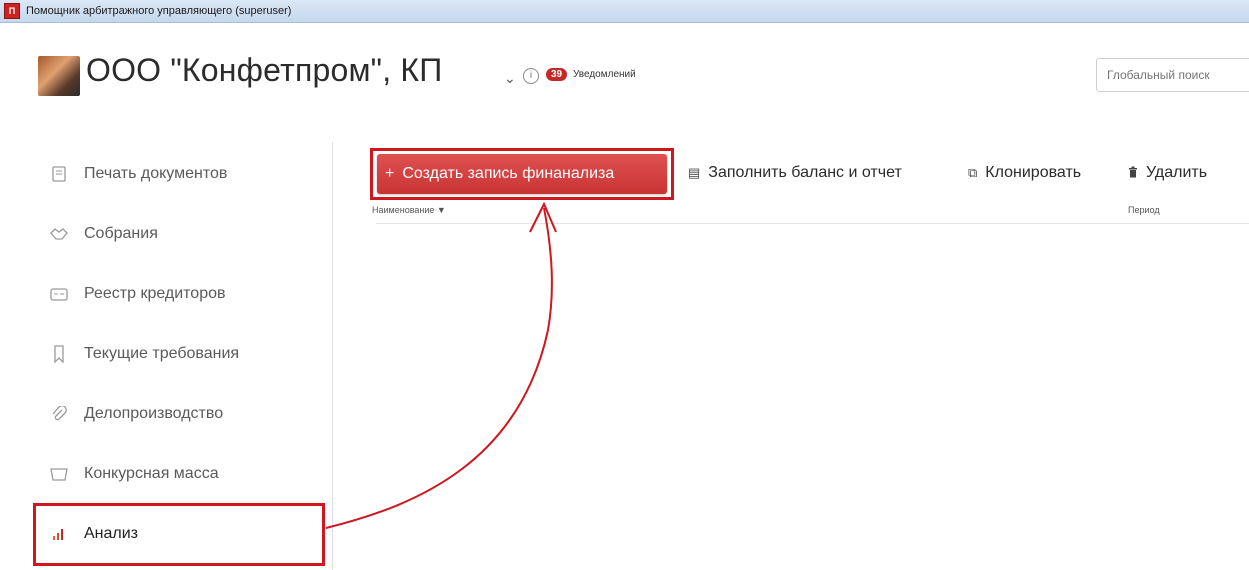 Image resolution: width=1249 pixels, height=570 pixels. I want to click on table-header-divider, so click(812, 223).